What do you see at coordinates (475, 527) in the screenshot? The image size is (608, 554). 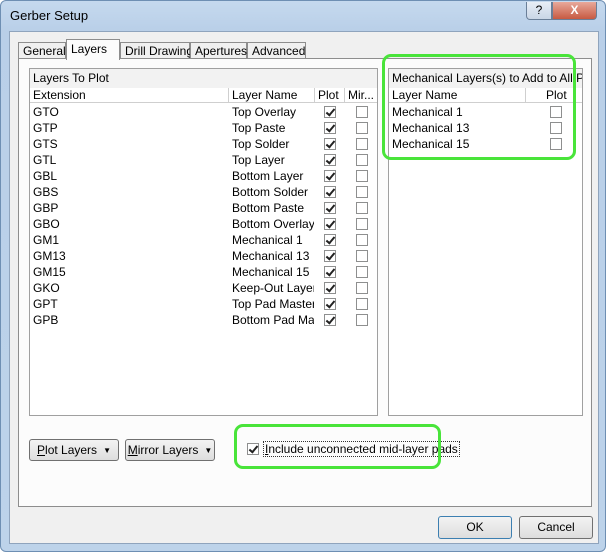 I see `ok-button: OK` at bounding box center [475, 527].